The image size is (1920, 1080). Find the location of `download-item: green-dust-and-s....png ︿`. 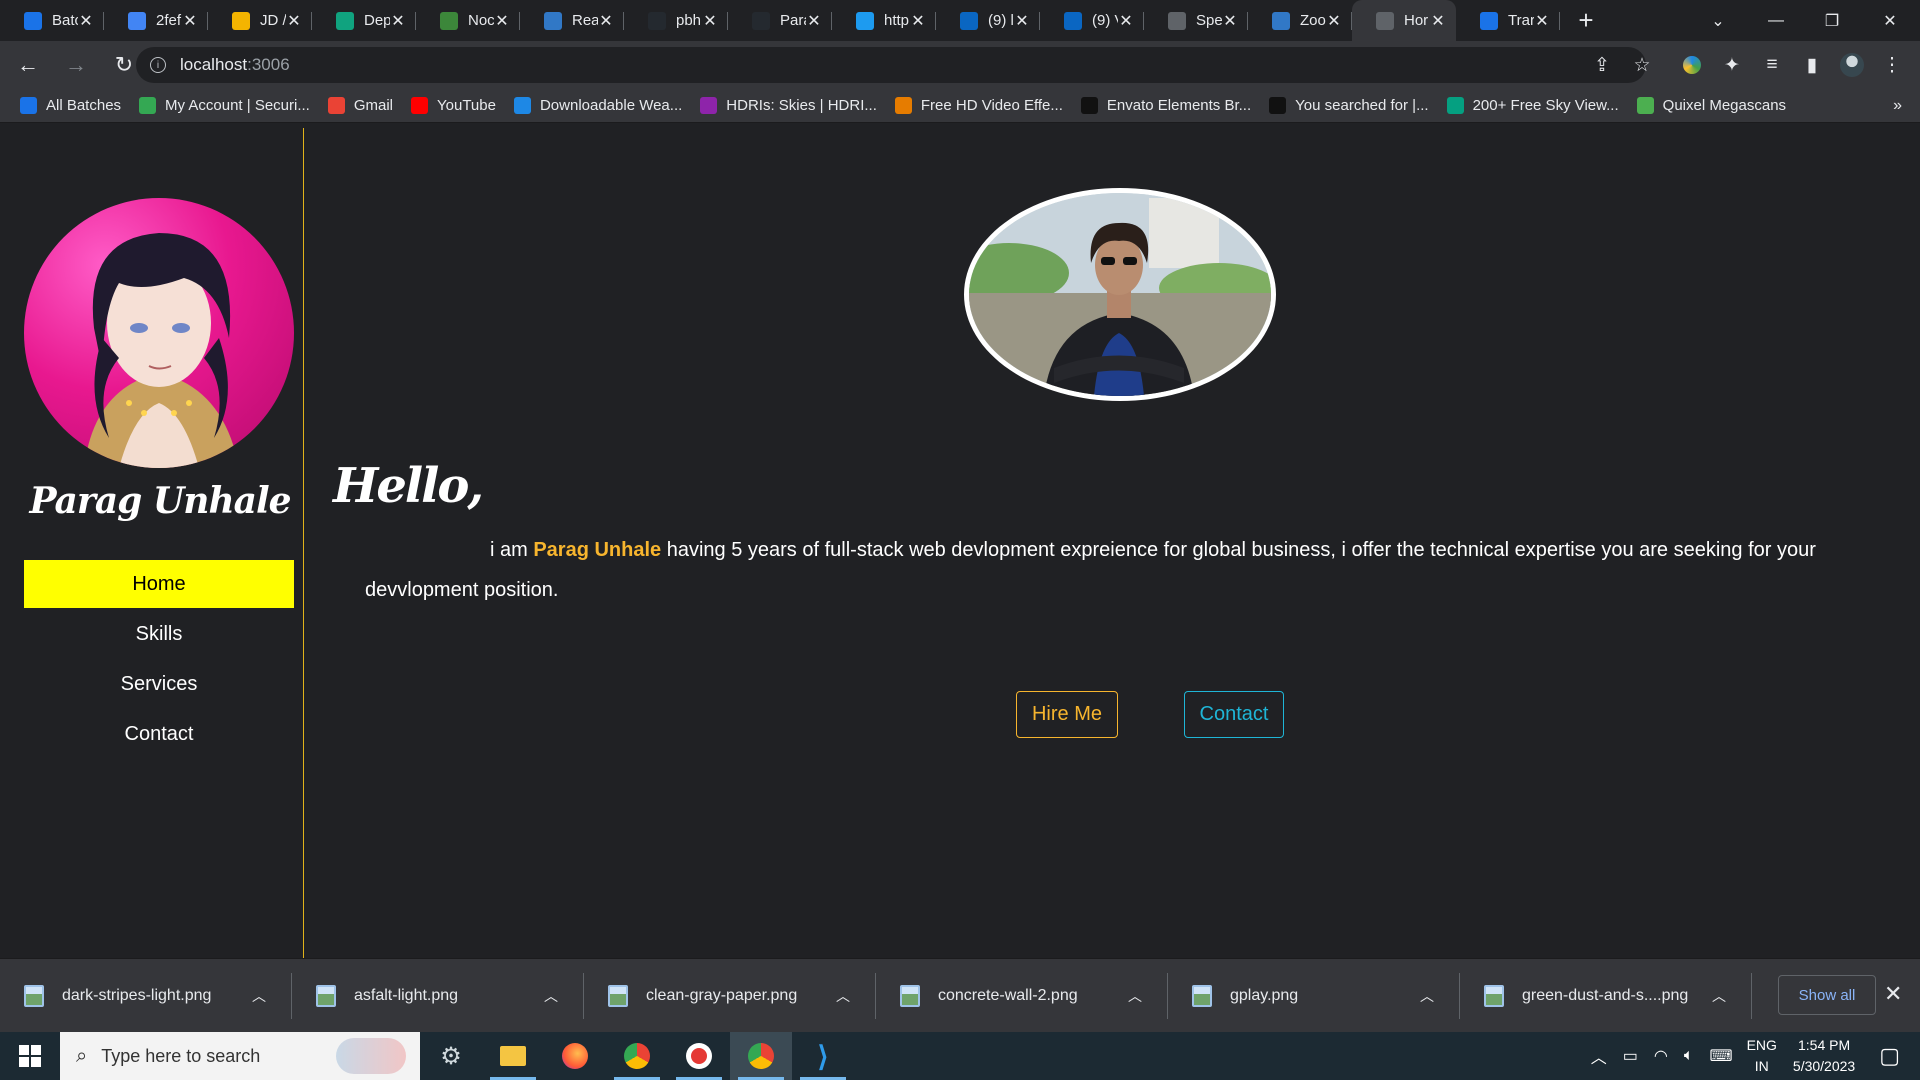

download-item: green-dust-and-s....png ︿ is located at coordinates (1606, 996).